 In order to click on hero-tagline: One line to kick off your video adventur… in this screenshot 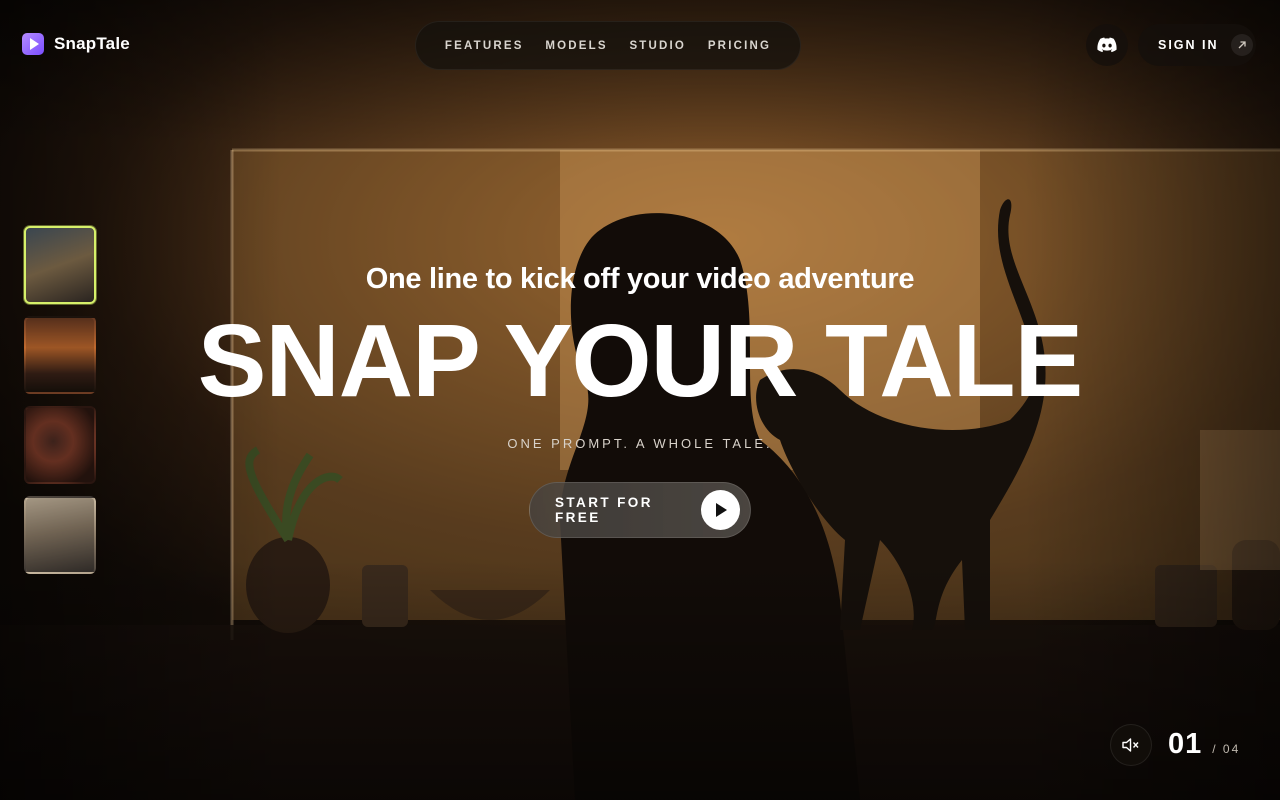, I will do `click(640, 279)`.